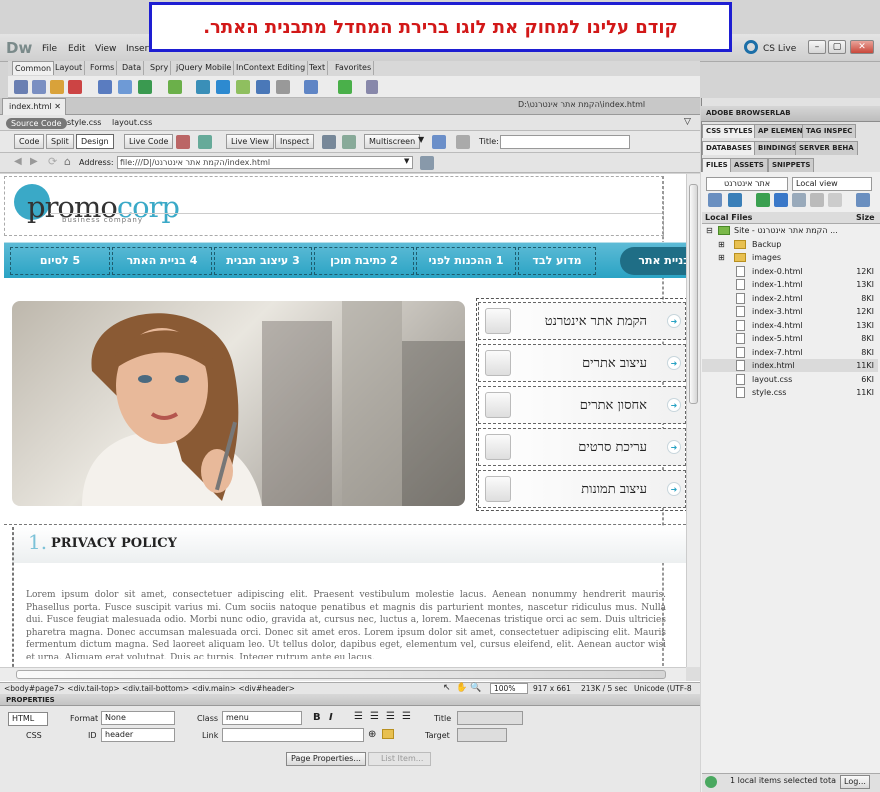 The image size is (880, 792). I want to click on put-files-icon, so click(781, 200).